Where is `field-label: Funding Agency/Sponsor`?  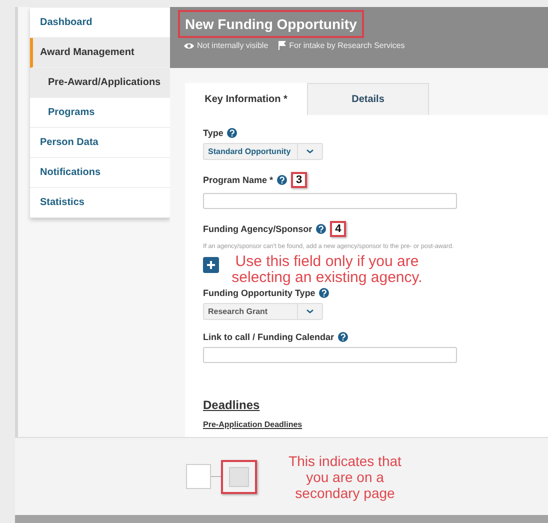 field-label: Funding Agency/Sponsor is located at coordinates (257, 229).